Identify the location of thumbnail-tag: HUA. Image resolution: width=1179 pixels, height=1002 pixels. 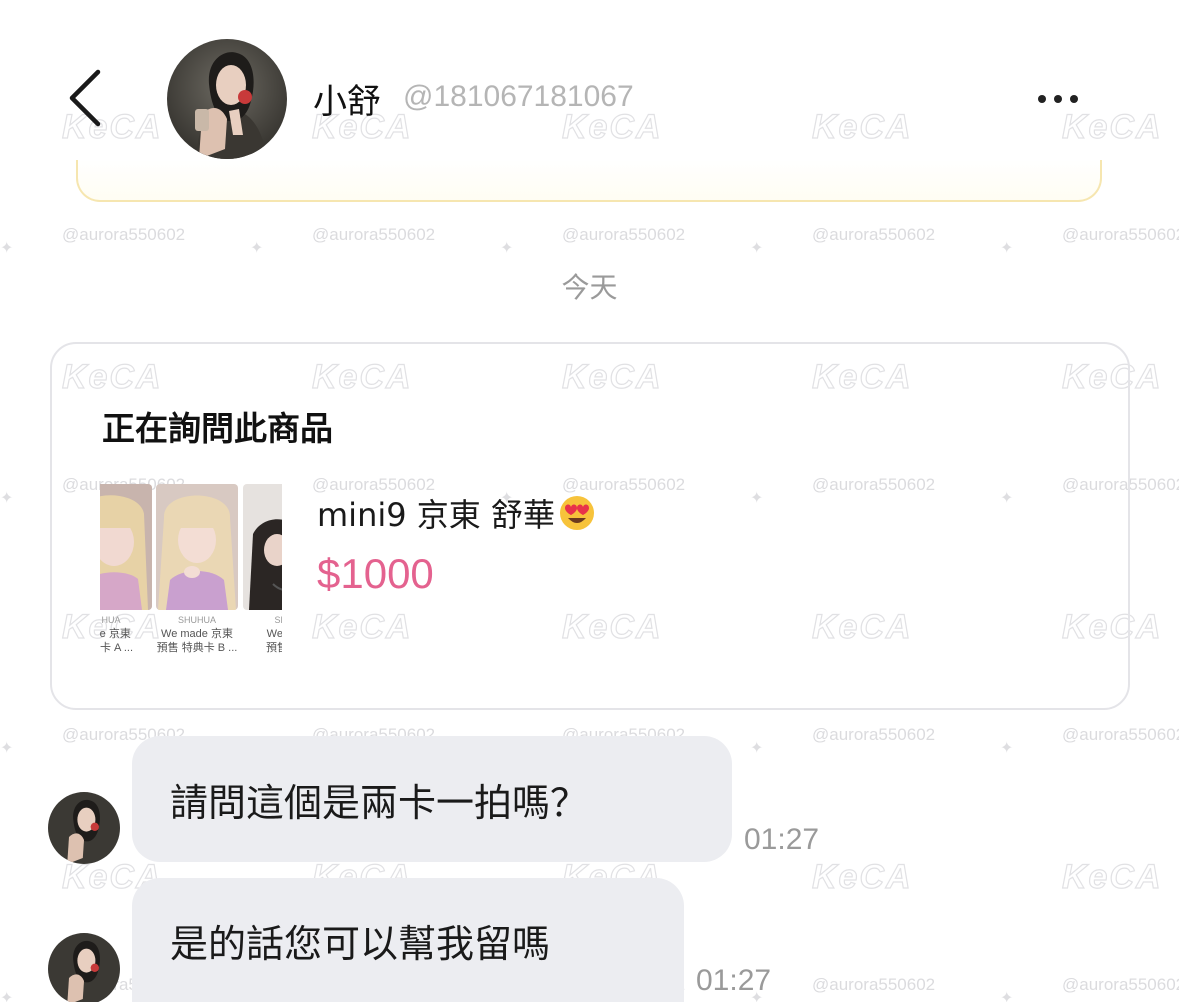
(111, 620).